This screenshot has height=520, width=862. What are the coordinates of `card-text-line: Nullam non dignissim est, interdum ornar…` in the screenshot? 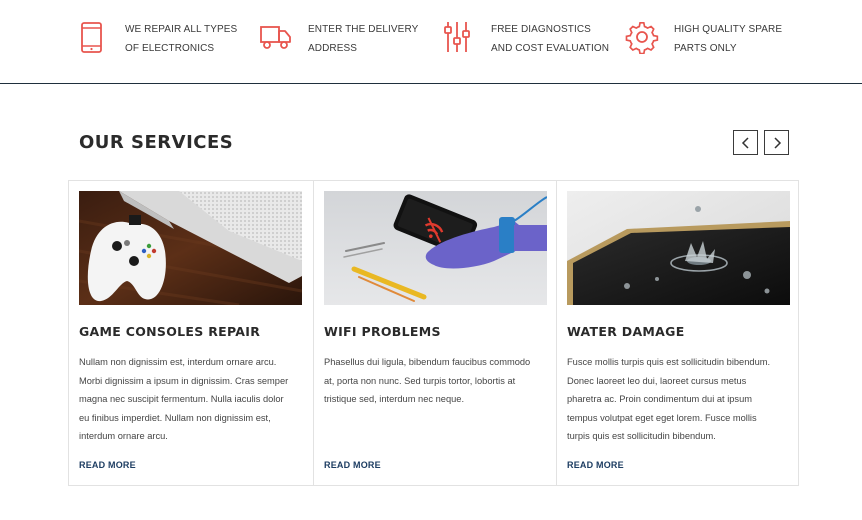 It's located at (178, 362).